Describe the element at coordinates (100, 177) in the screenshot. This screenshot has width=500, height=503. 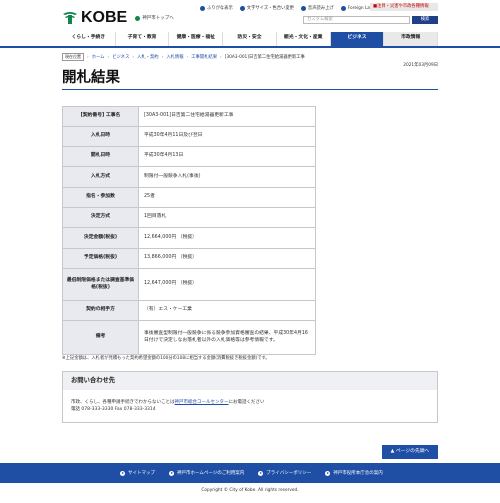
I see `row-label: 入札方式` at that location.